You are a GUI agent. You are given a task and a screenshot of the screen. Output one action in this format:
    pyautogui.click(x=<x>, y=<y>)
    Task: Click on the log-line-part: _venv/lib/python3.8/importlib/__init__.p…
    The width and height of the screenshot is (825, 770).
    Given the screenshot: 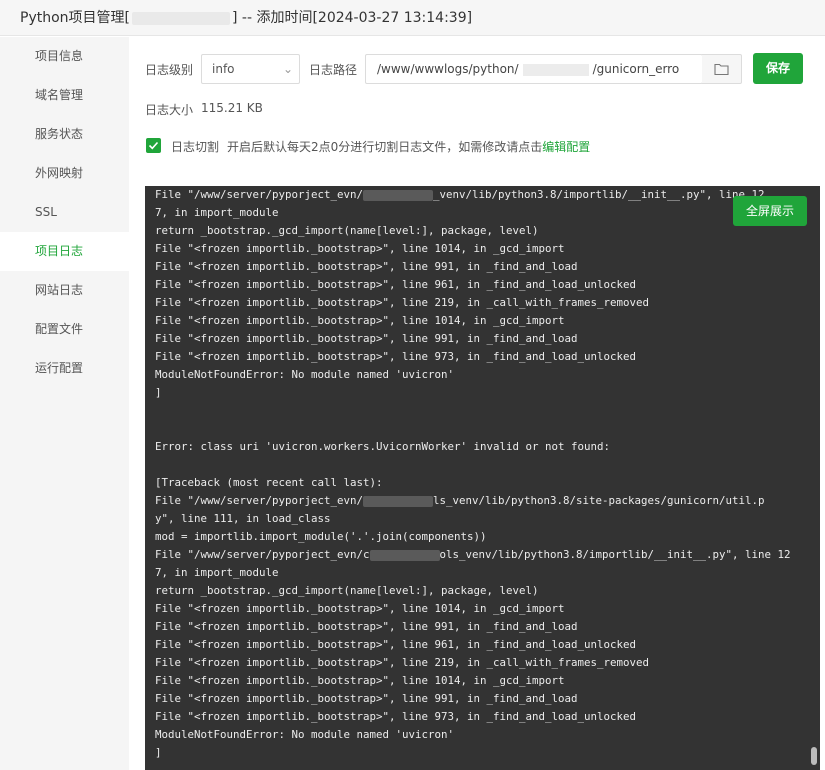 What is the action you would take?
    pyautogui.click(x=599, y=194)
    